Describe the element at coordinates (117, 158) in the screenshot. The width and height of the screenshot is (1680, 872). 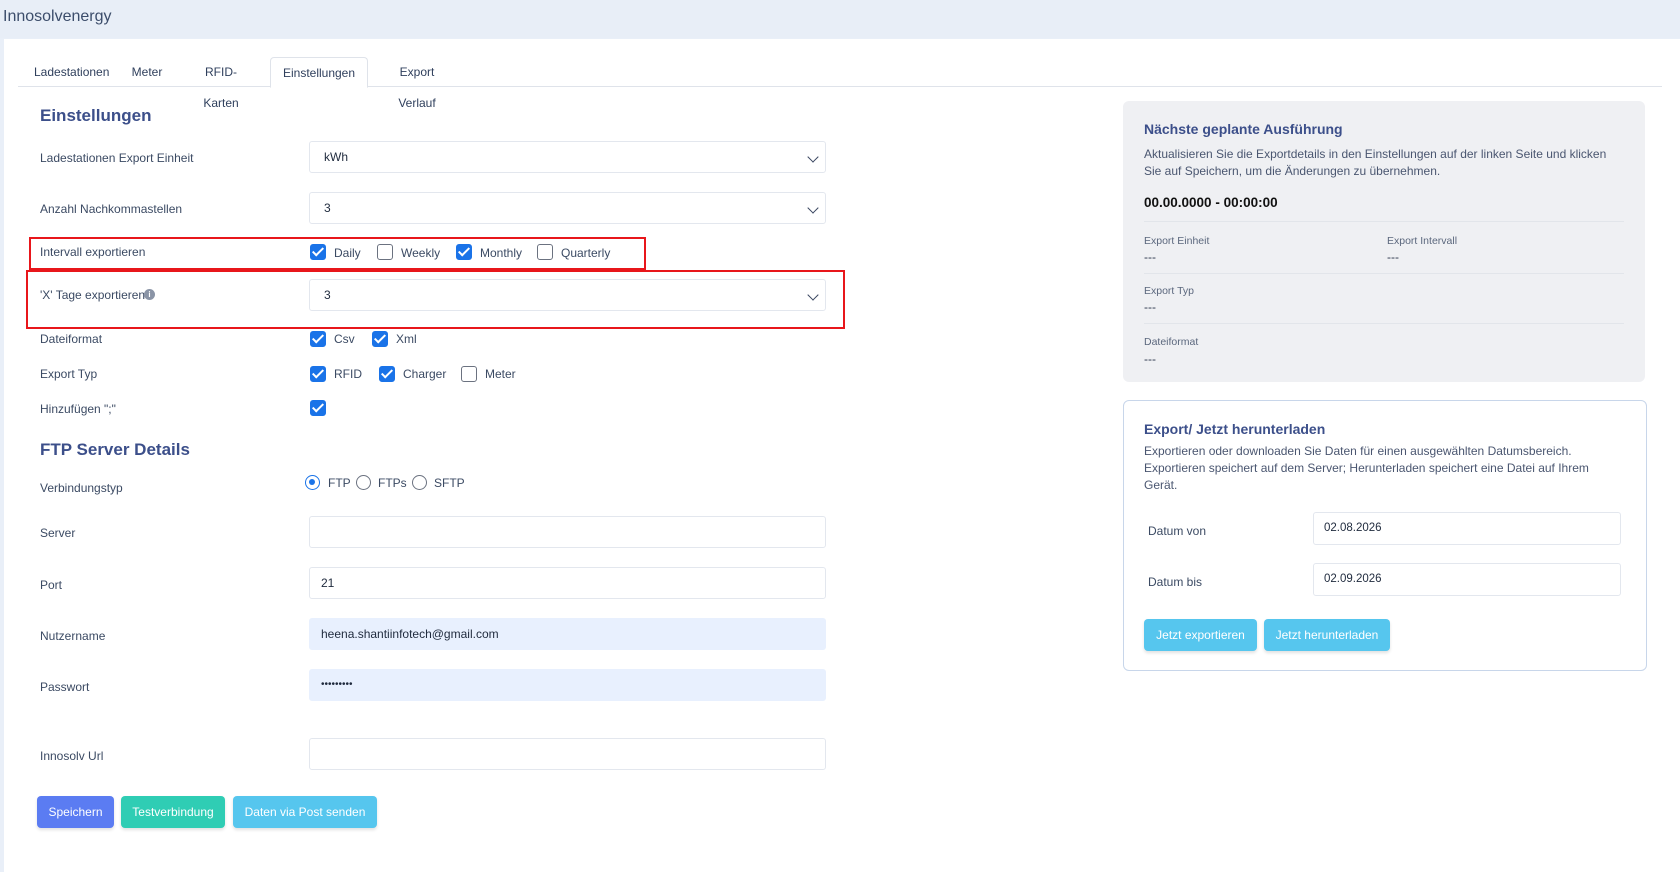
I see `export-unit-label: Ladestationen Export Einheit` at that location.